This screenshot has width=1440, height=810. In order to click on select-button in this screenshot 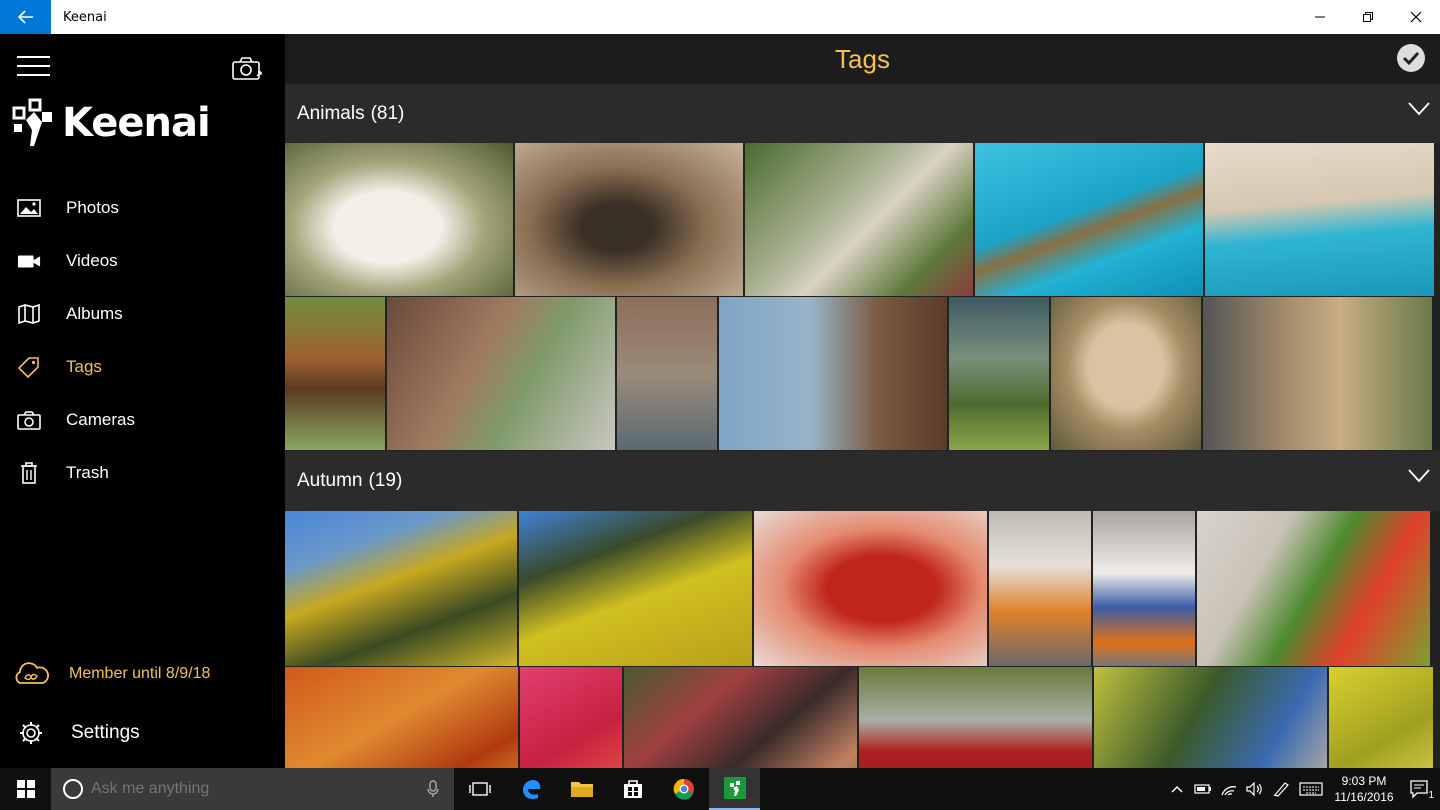, I will do `click(1411, 58)`.